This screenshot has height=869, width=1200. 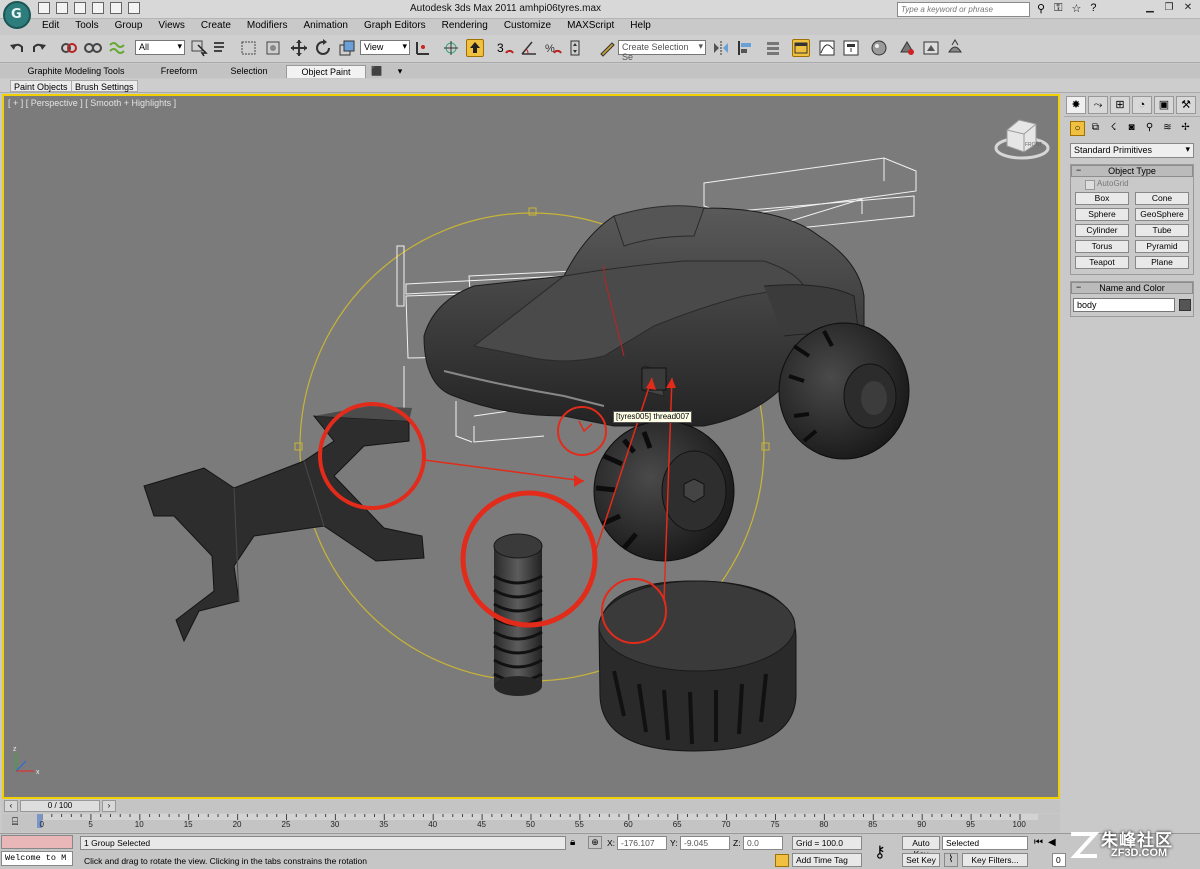 I want to click on bind-to-space-warp-icon, so click(x=117, y=48).